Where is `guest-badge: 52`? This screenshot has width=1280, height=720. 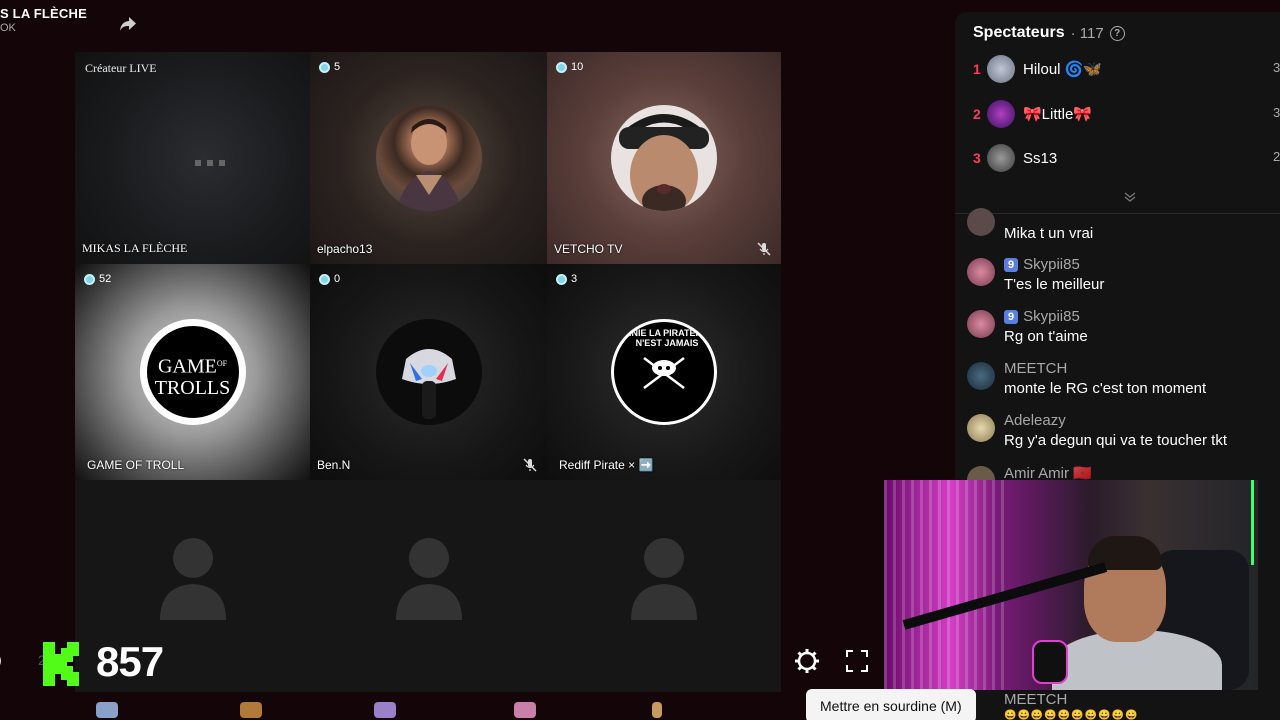
guest-badge: 52 is located at coordinates (97, 279).